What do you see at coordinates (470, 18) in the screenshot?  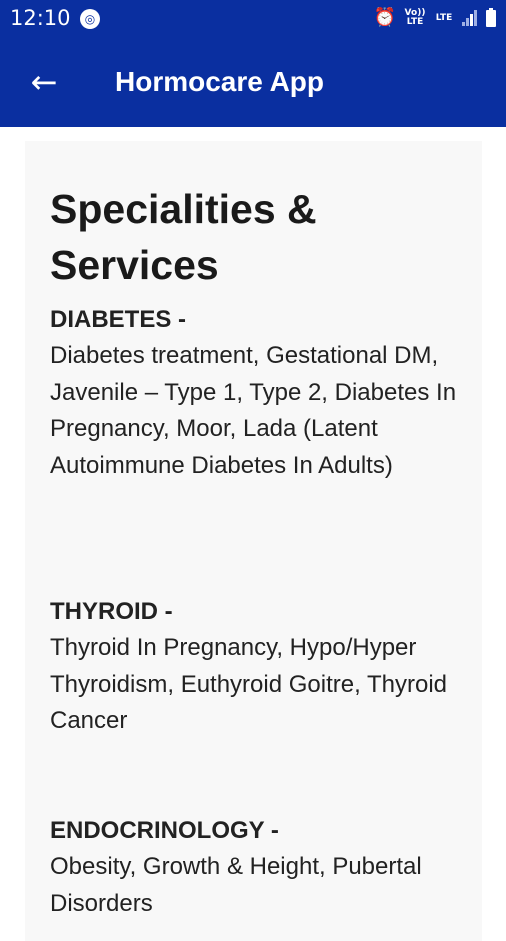 I see `signal-icon` at bounding box center [470, 18].